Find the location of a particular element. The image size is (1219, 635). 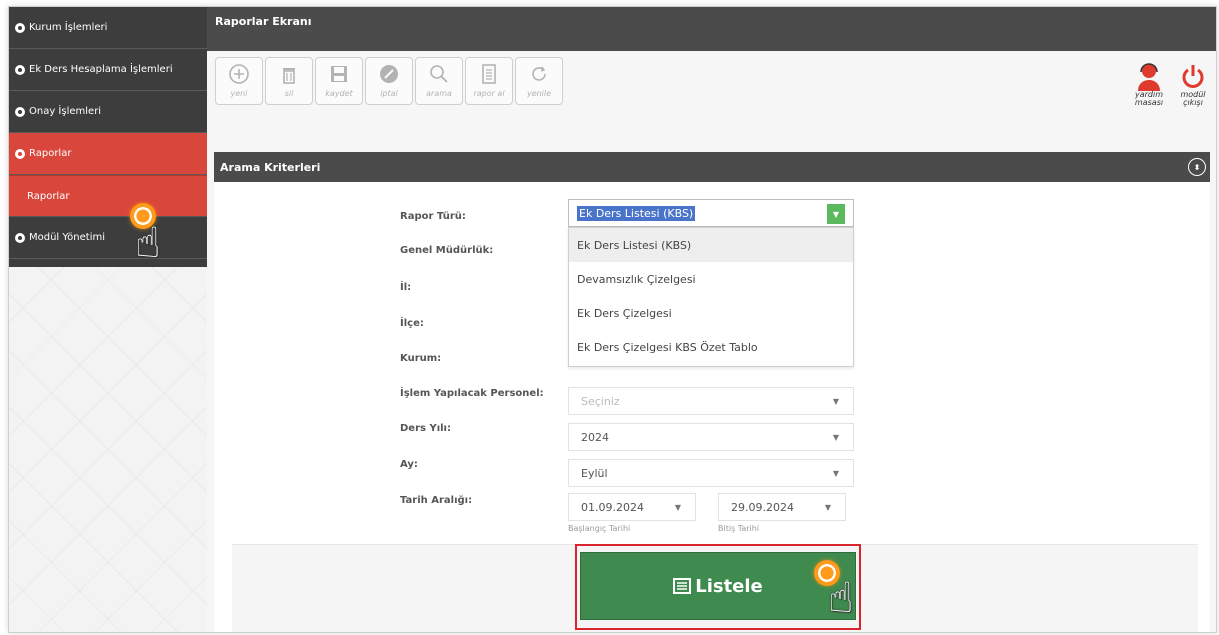

dropdown-option: Ek Ders Çizelgesi KBS Özet Tablo is located at coordinates (711, 347).